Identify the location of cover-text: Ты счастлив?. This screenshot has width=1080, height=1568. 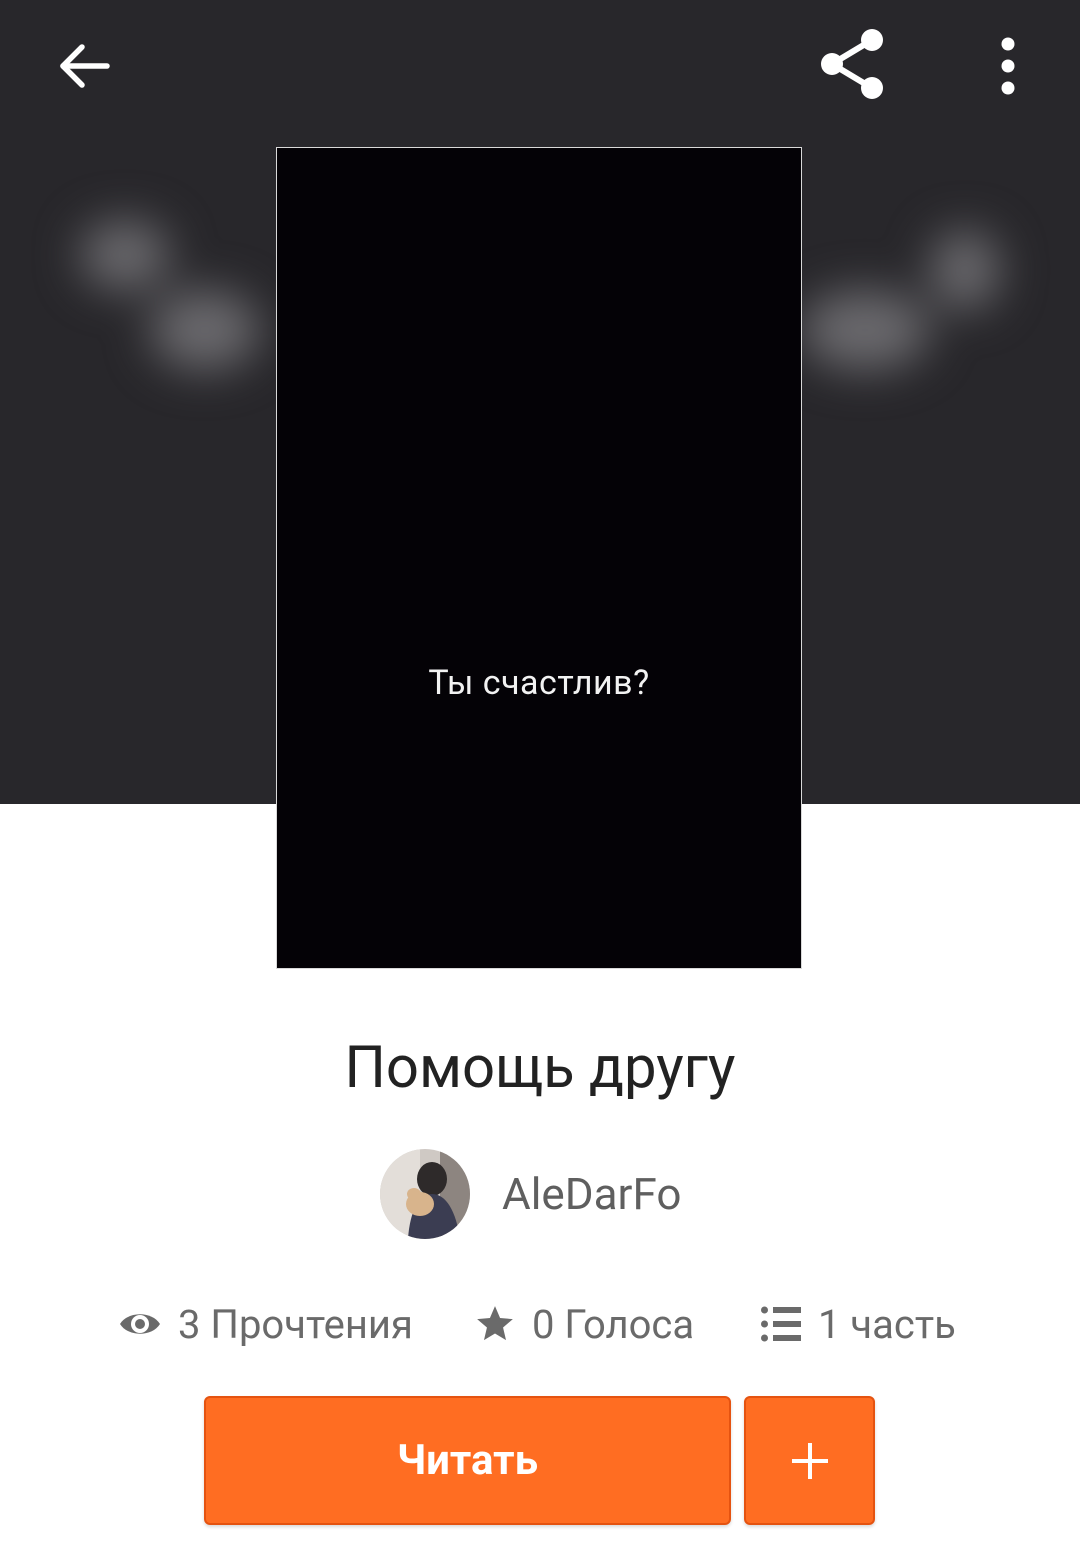
(539, 683).